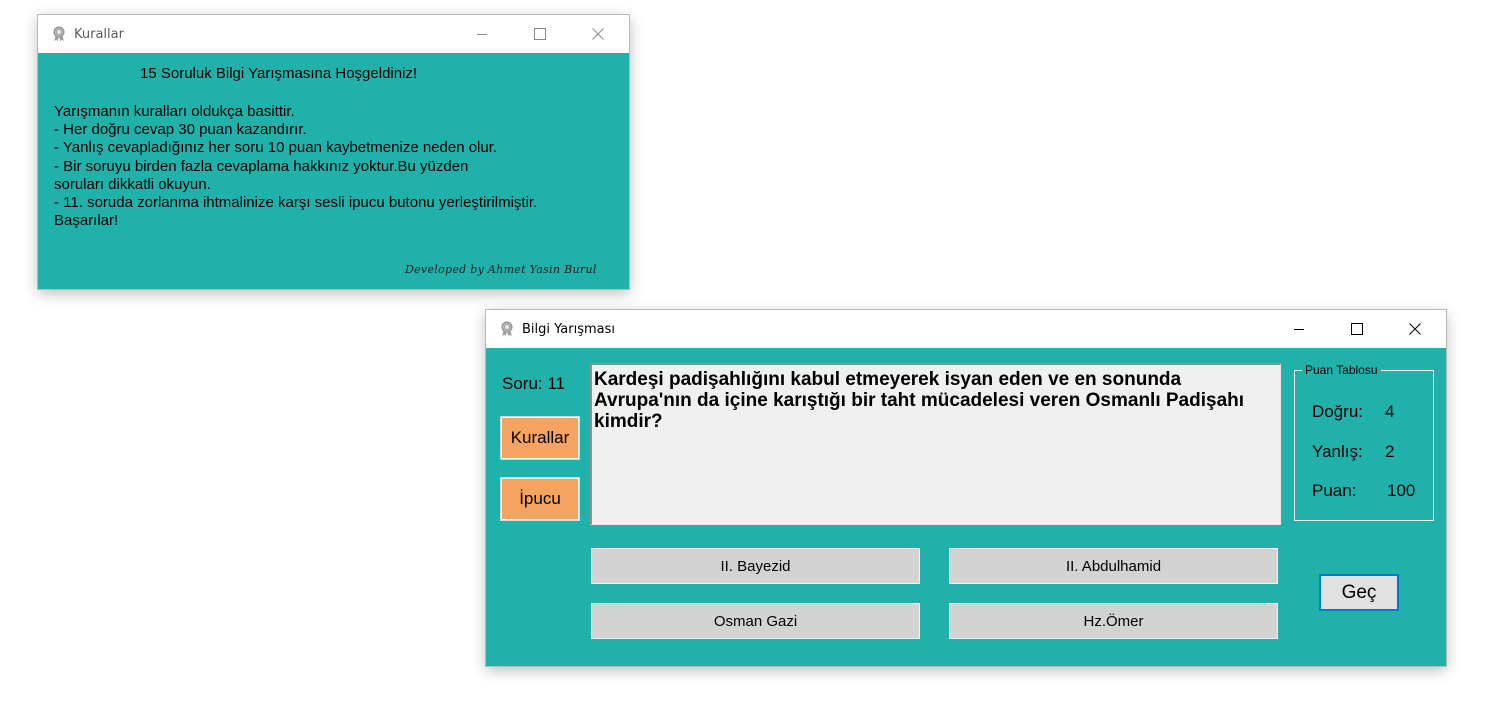  I want to click on rules-title-bar: Kurallar, so click(333, 34).